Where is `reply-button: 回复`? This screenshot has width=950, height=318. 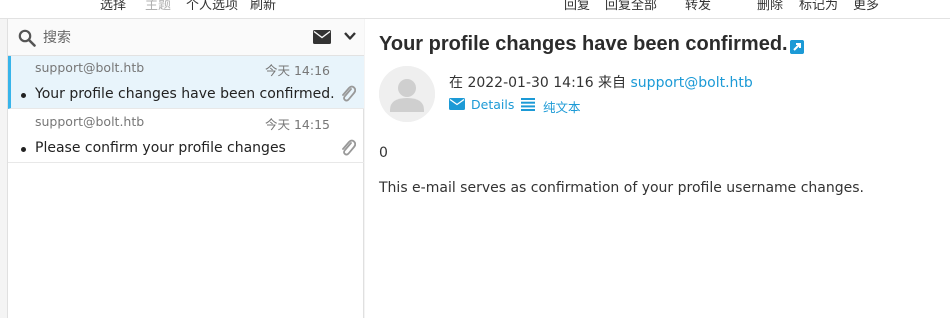 reply-button: 回复 is located at coordinates (577, 6).